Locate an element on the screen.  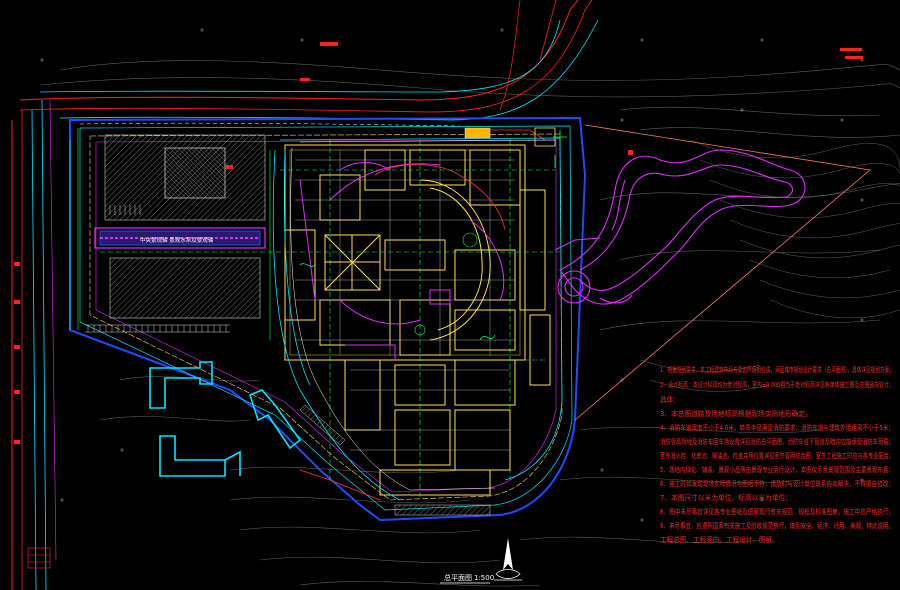
north-arrow-icon is located at coordinates (508, 559).